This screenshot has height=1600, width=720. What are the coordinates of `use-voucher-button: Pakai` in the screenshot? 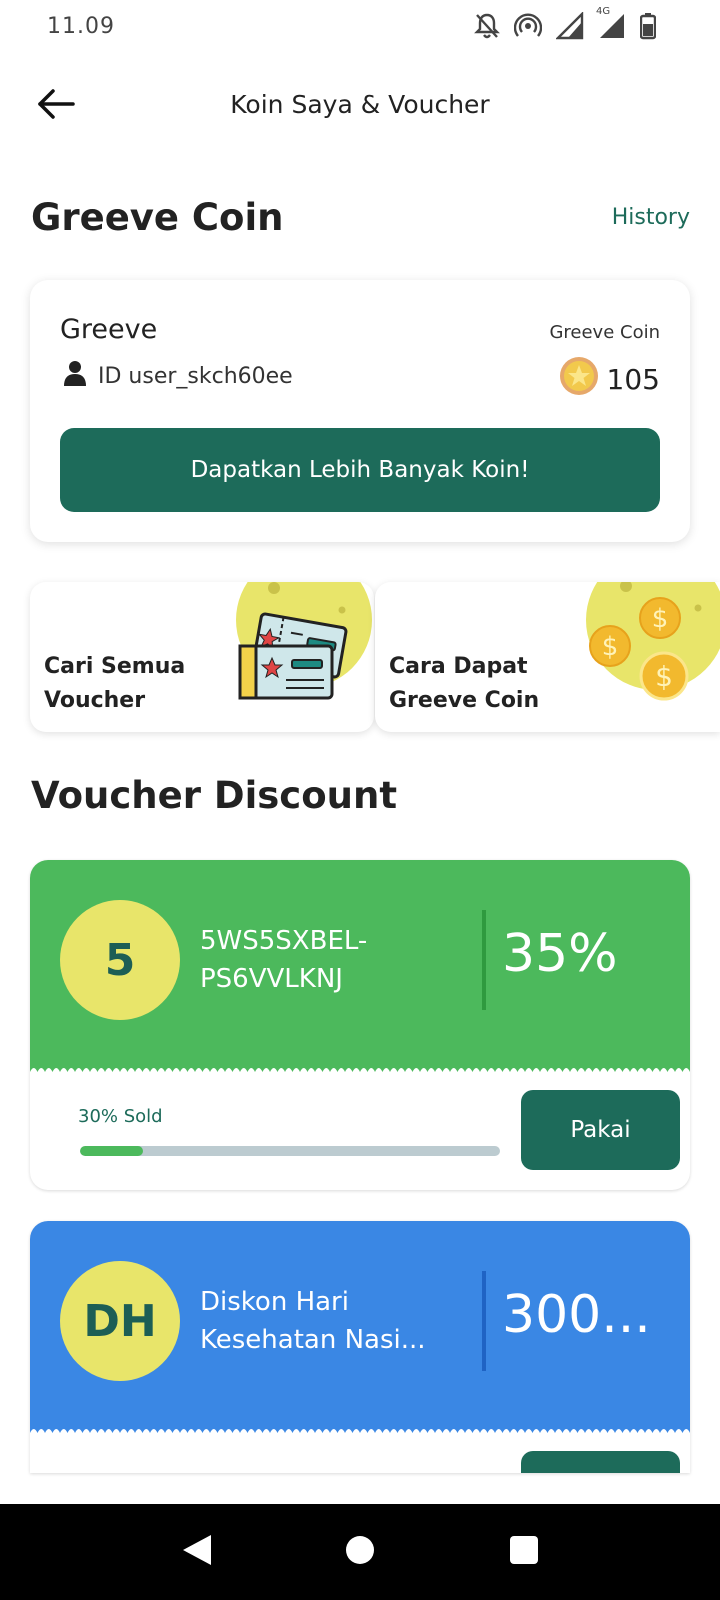 It's located at (600, 1130).